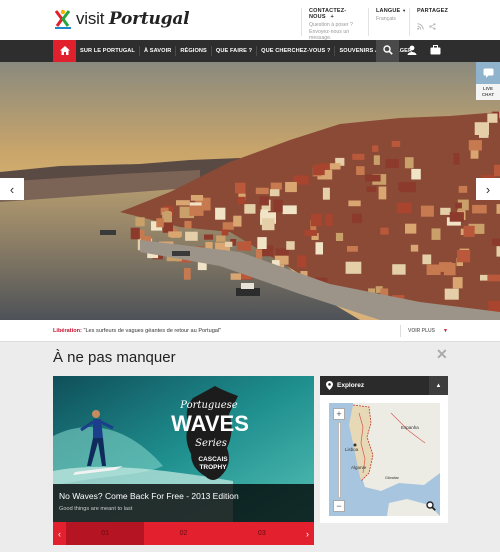  I want to click on badge-line-4: CASCAIS, so click(213, 459).